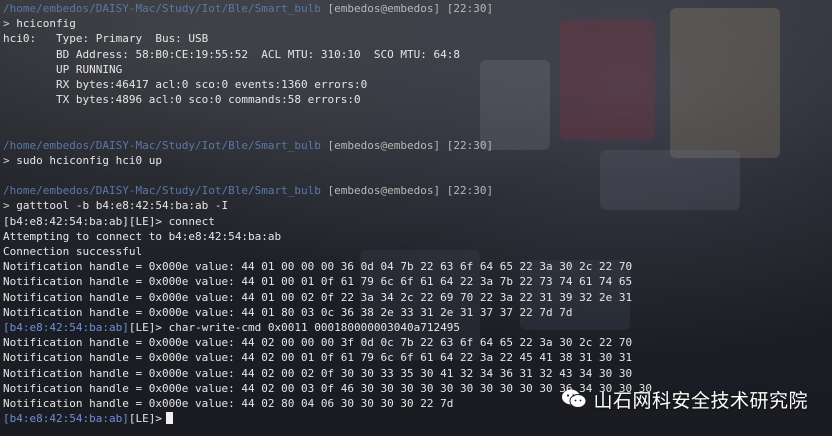 The width and height of the screenshot is (832, 436). Describe the element at coordinates (417, 23) in the screenshot. I see `command-line: > hciconfig` at that location.